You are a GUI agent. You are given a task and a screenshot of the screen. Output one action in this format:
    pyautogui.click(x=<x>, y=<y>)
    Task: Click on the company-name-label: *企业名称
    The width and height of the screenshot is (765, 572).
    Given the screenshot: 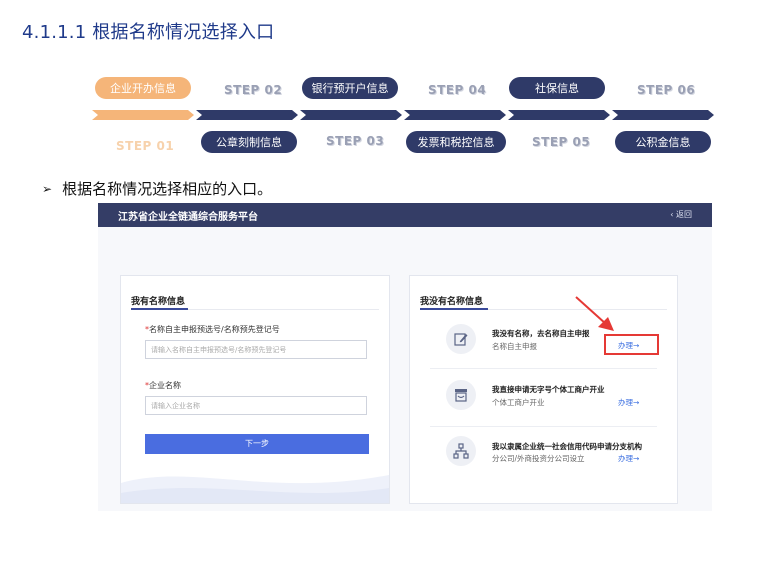 What is the action you would take?
    pyautogui.click(x=163, y=385)
    